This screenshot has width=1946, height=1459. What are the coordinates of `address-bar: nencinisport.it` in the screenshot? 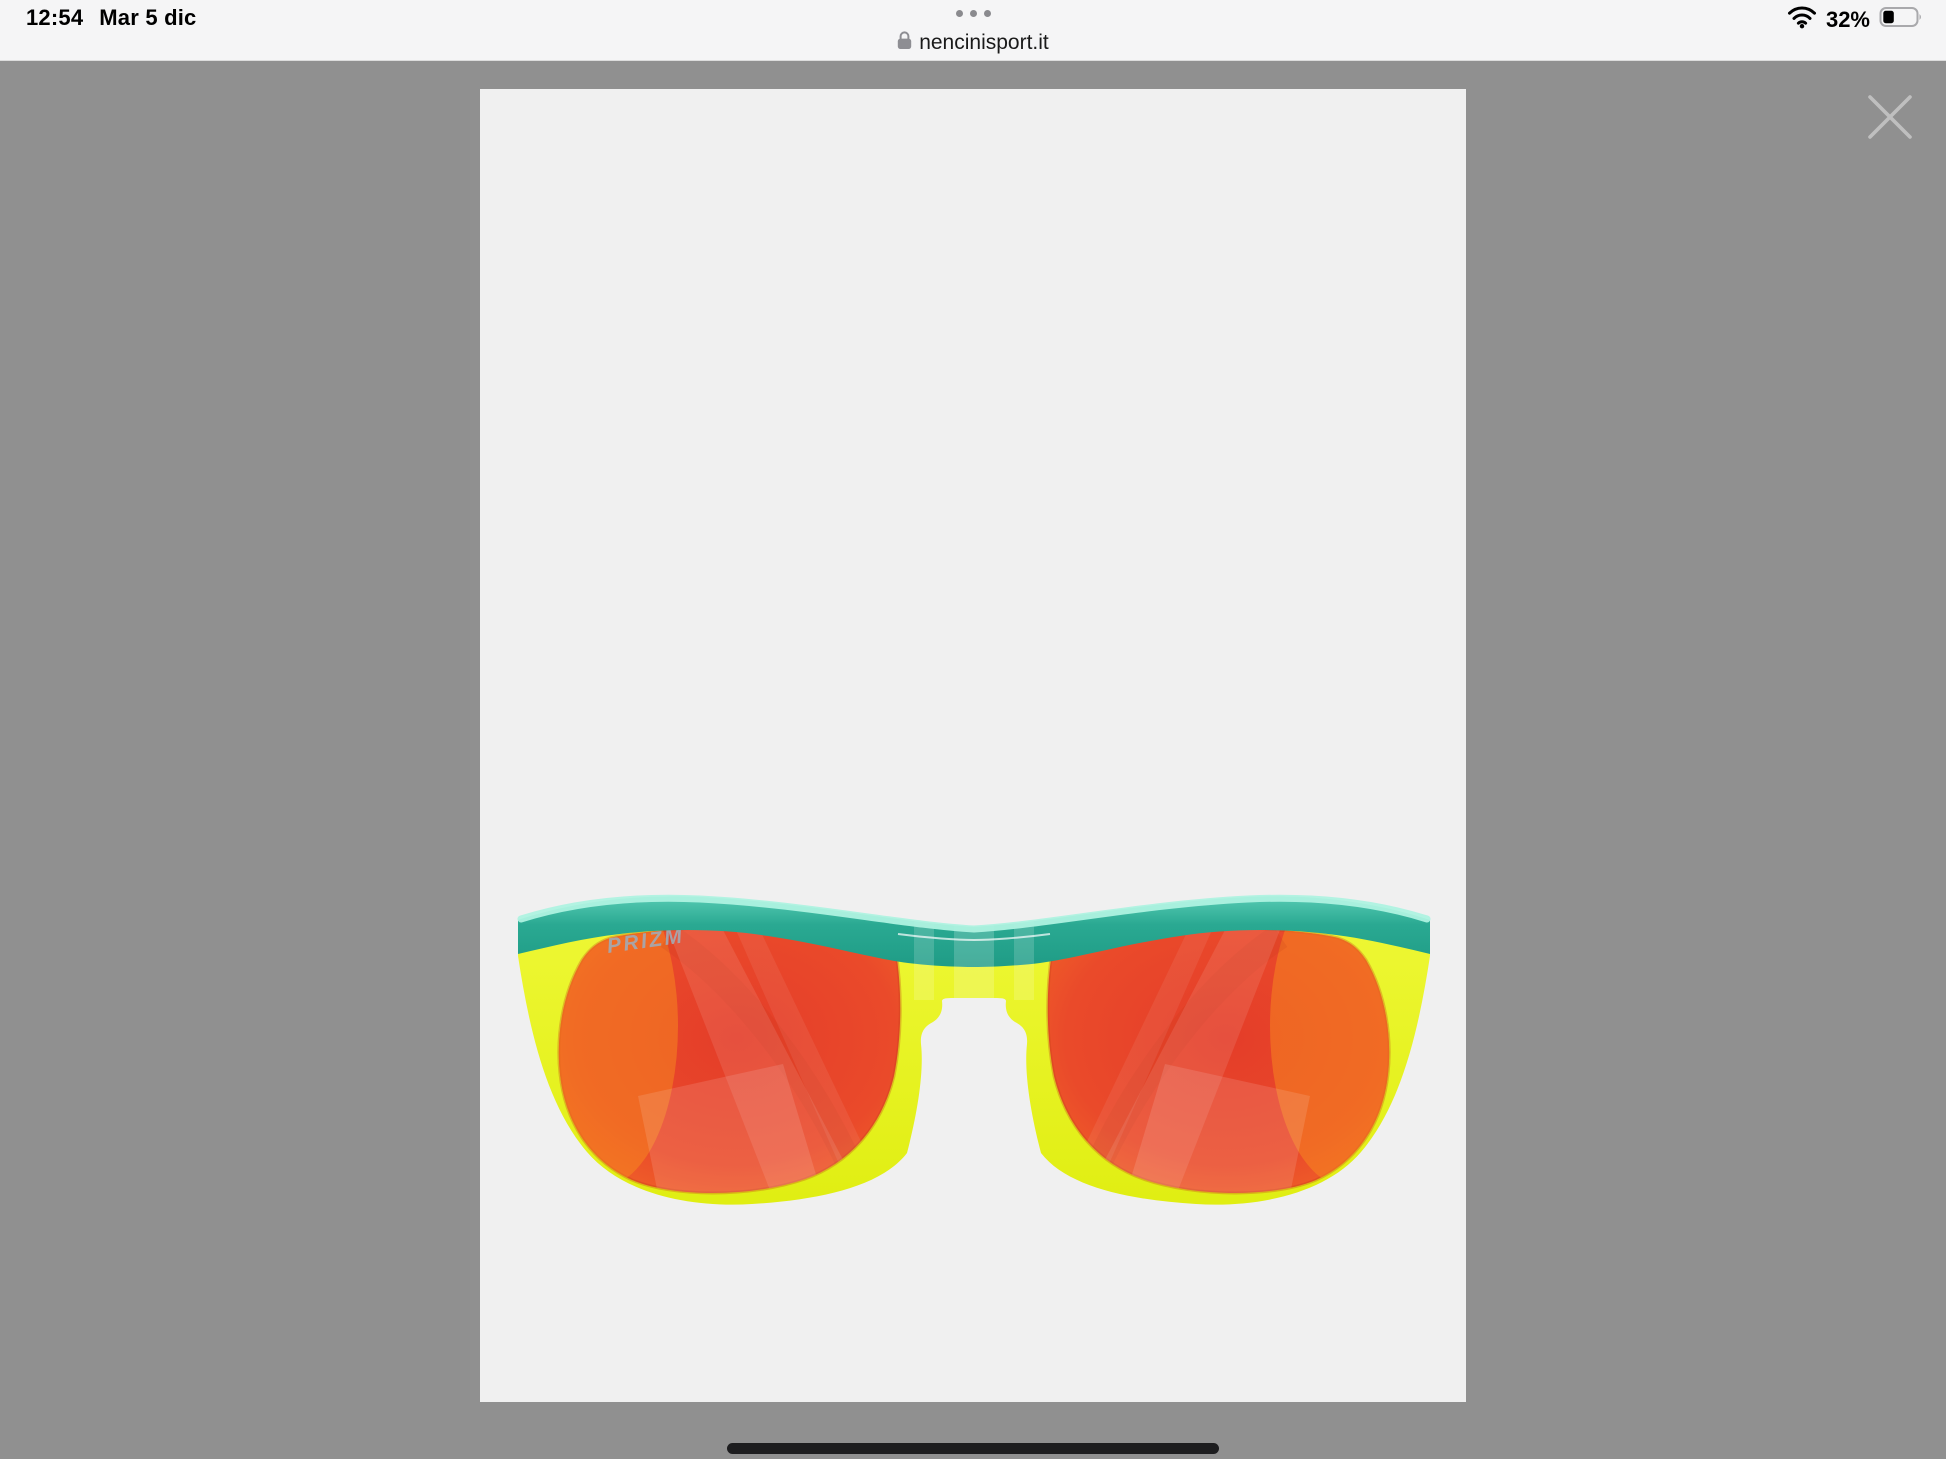 It's located at (973, 43).